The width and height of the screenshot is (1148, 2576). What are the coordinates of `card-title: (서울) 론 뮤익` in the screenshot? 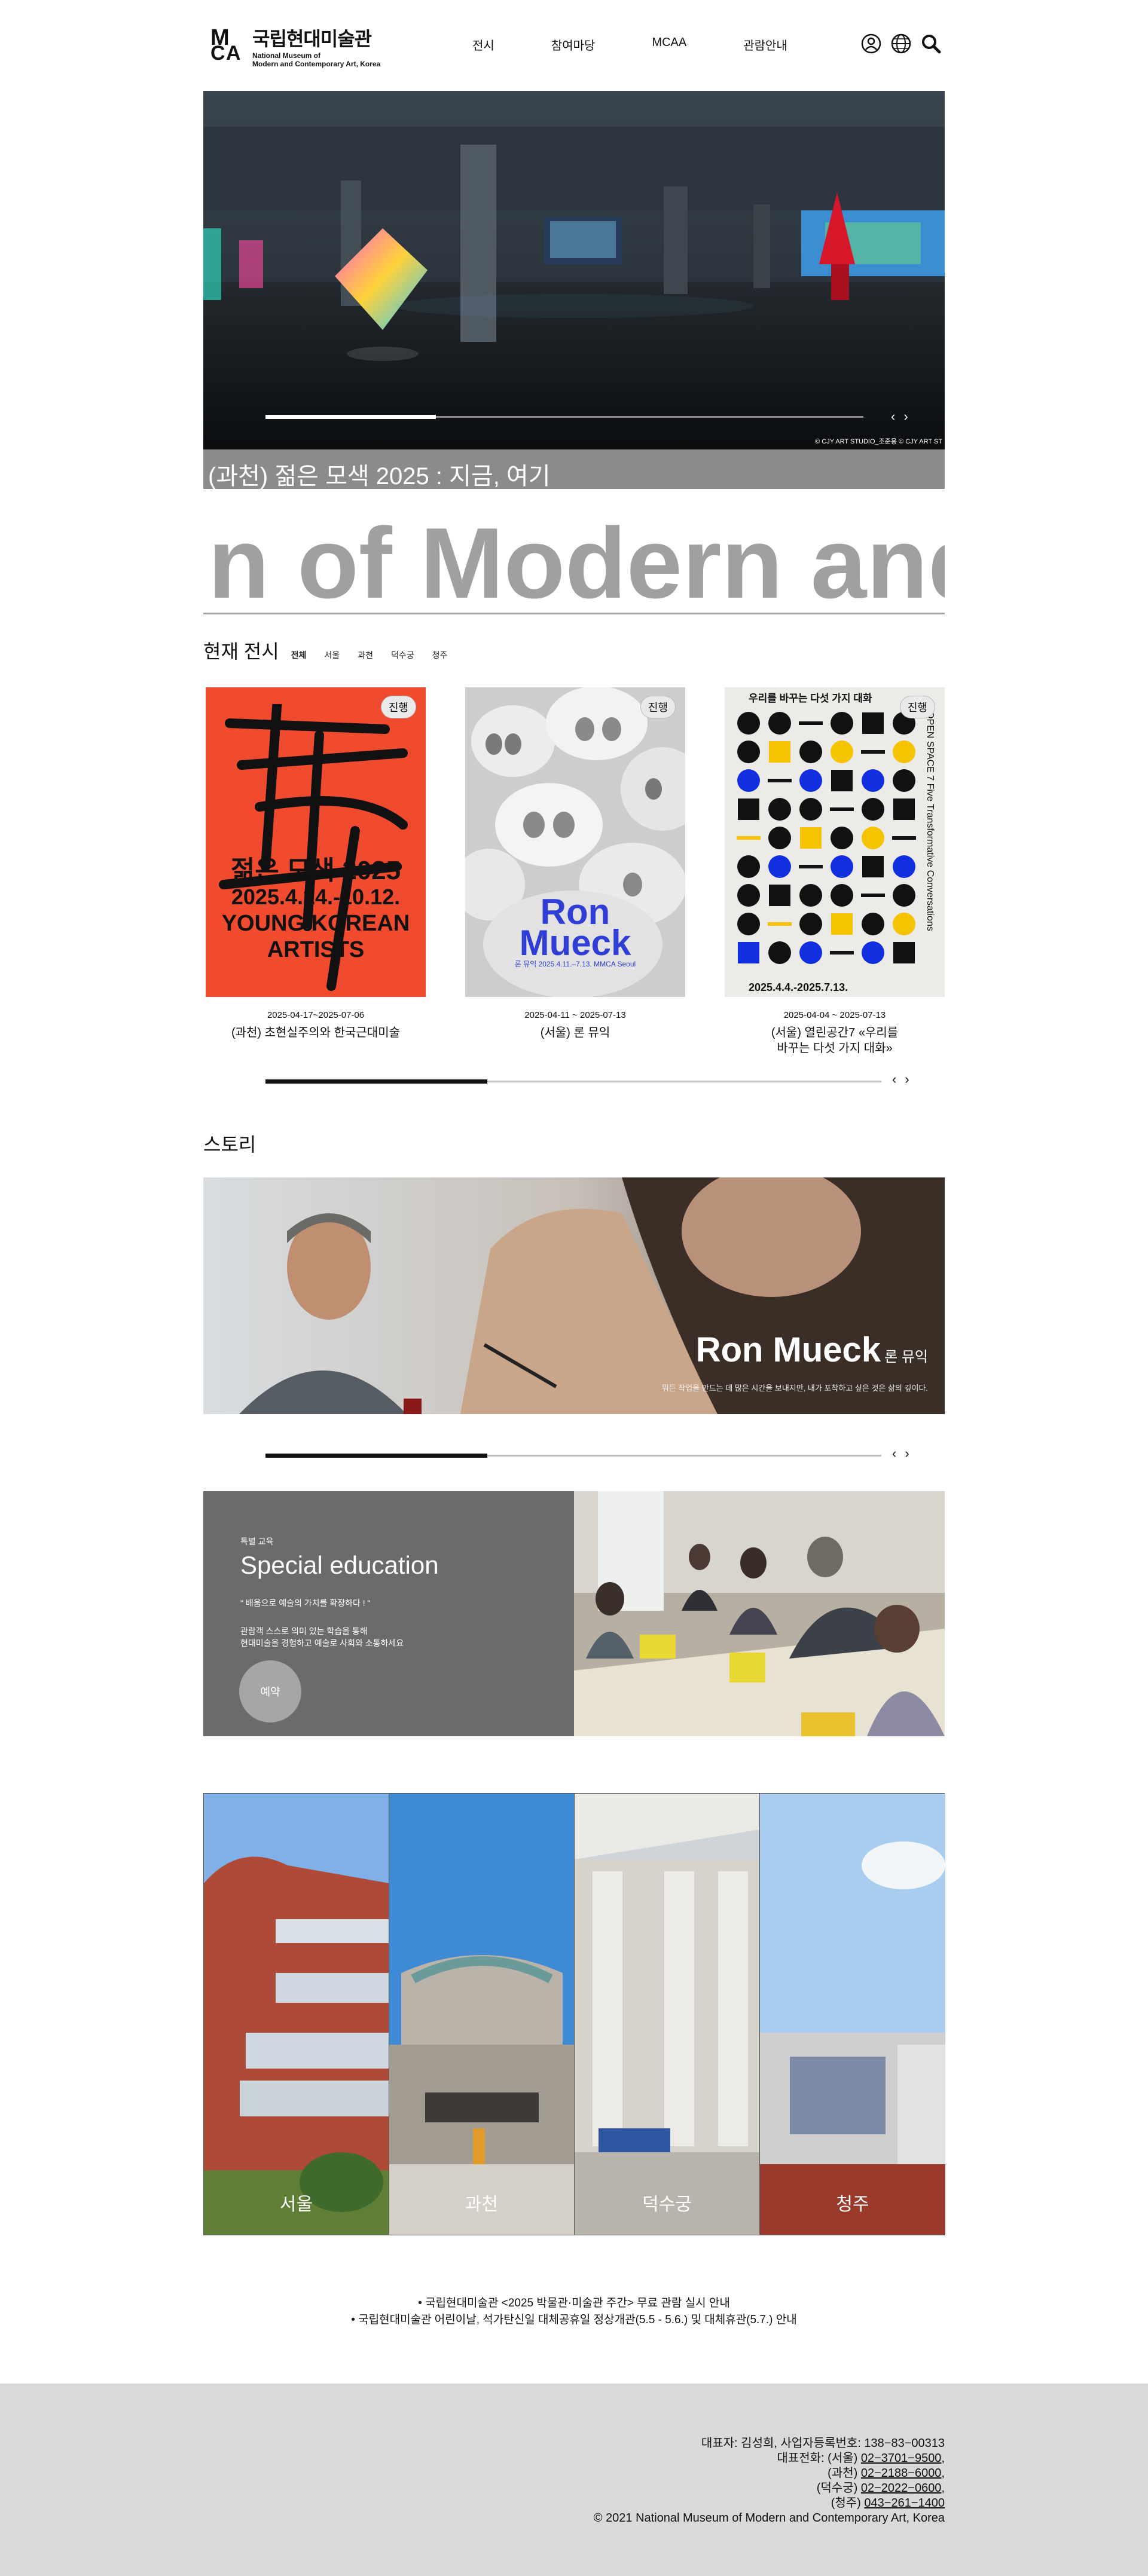 It's located at (575, 1033).